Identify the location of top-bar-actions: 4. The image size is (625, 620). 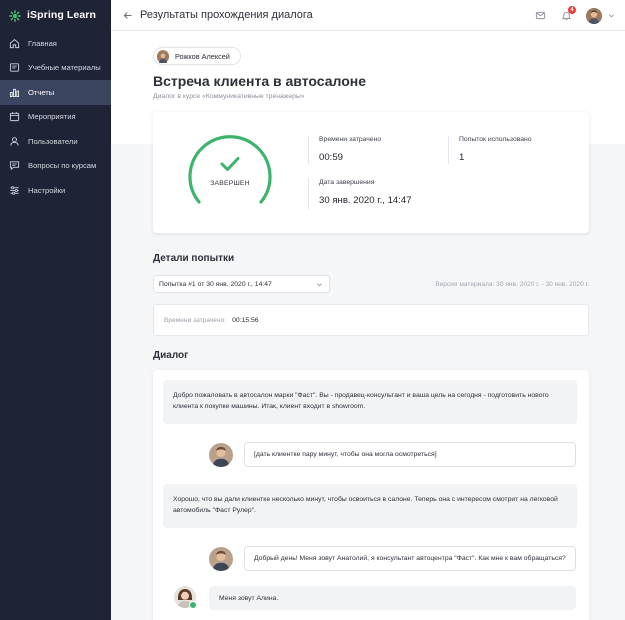
(574, 15).